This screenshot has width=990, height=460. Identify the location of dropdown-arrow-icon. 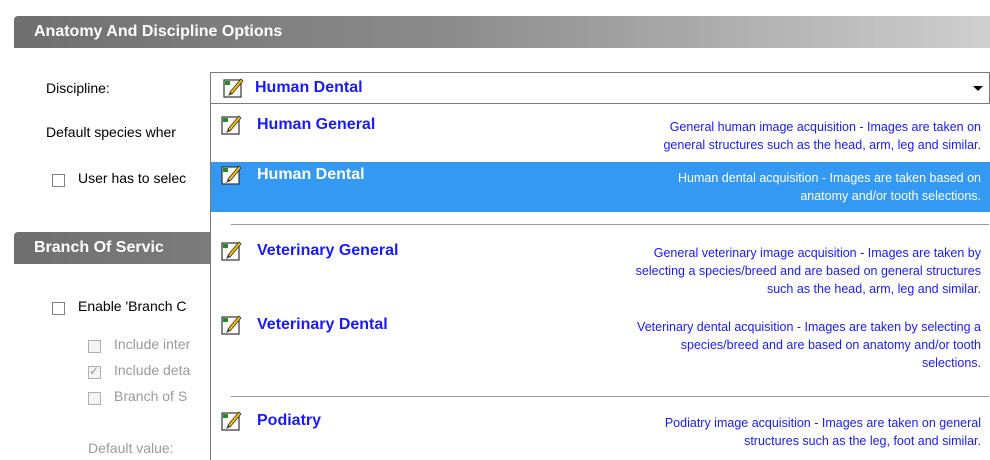
(978, 88).